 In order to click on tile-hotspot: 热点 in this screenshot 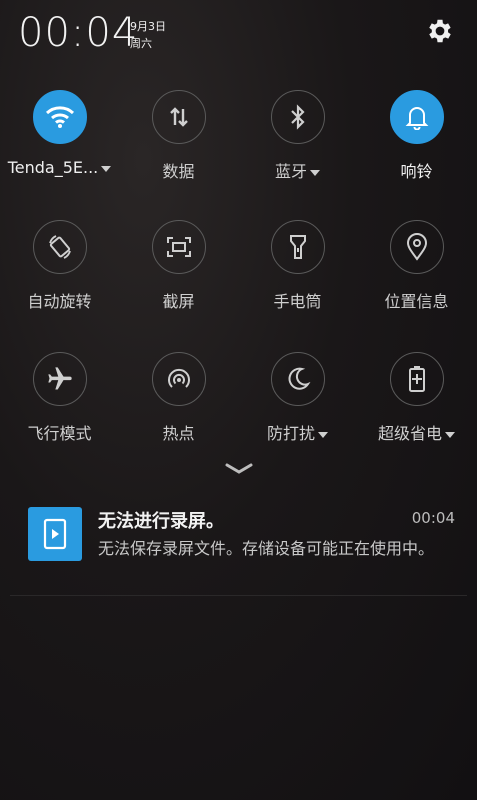, I will do `click(178, 412)`.